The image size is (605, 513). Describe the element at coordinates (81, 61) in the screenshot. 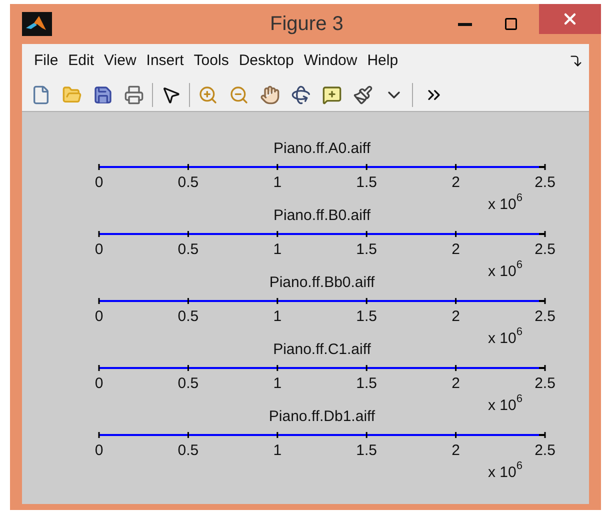

I see `menu-item: Edit` at that location.